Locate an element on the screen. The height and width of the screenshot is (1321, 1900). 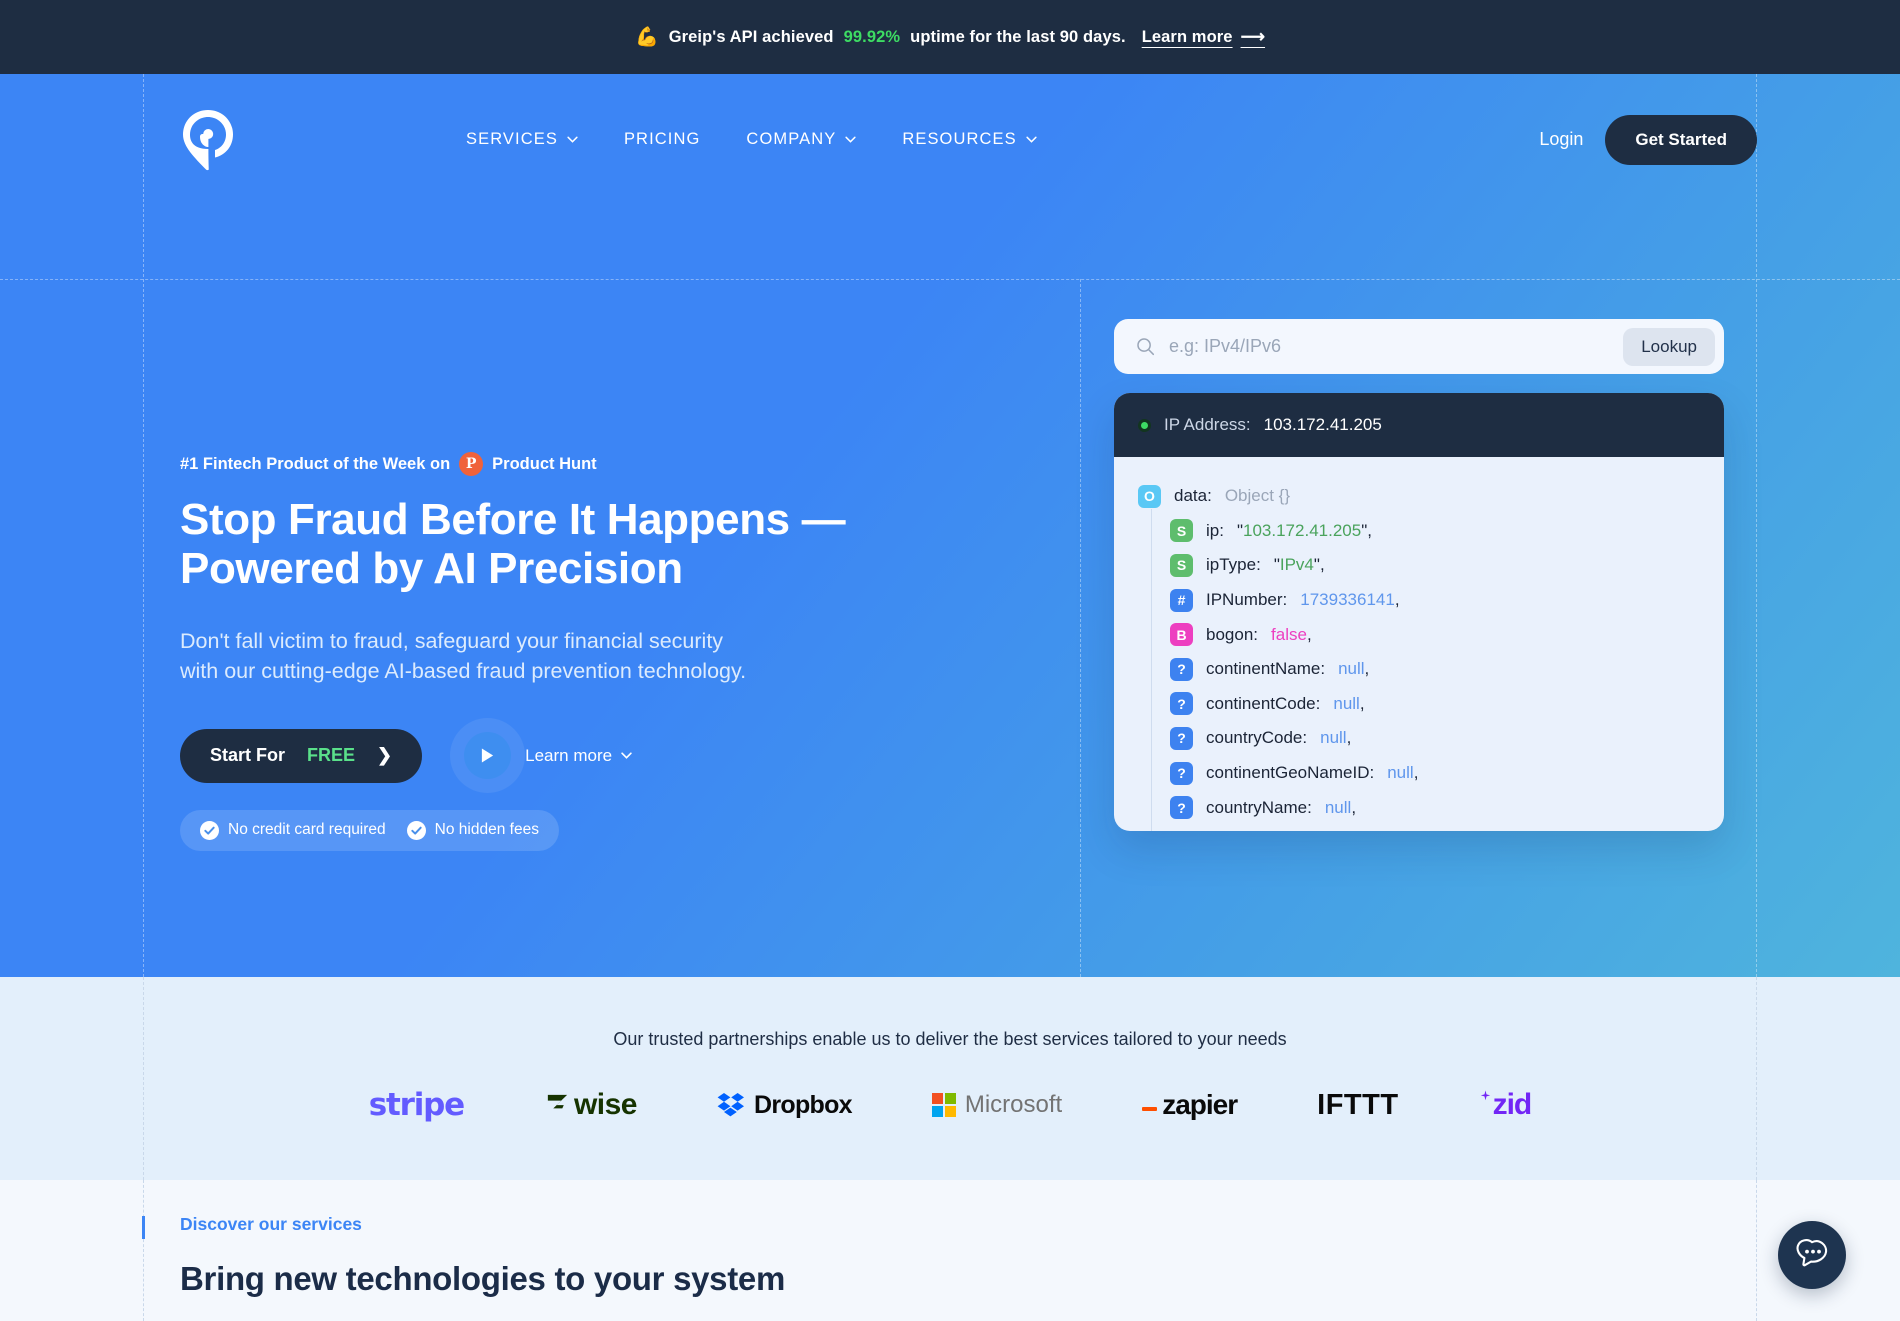
dropbox-mark-icon is located at coordinates (730, 1105).